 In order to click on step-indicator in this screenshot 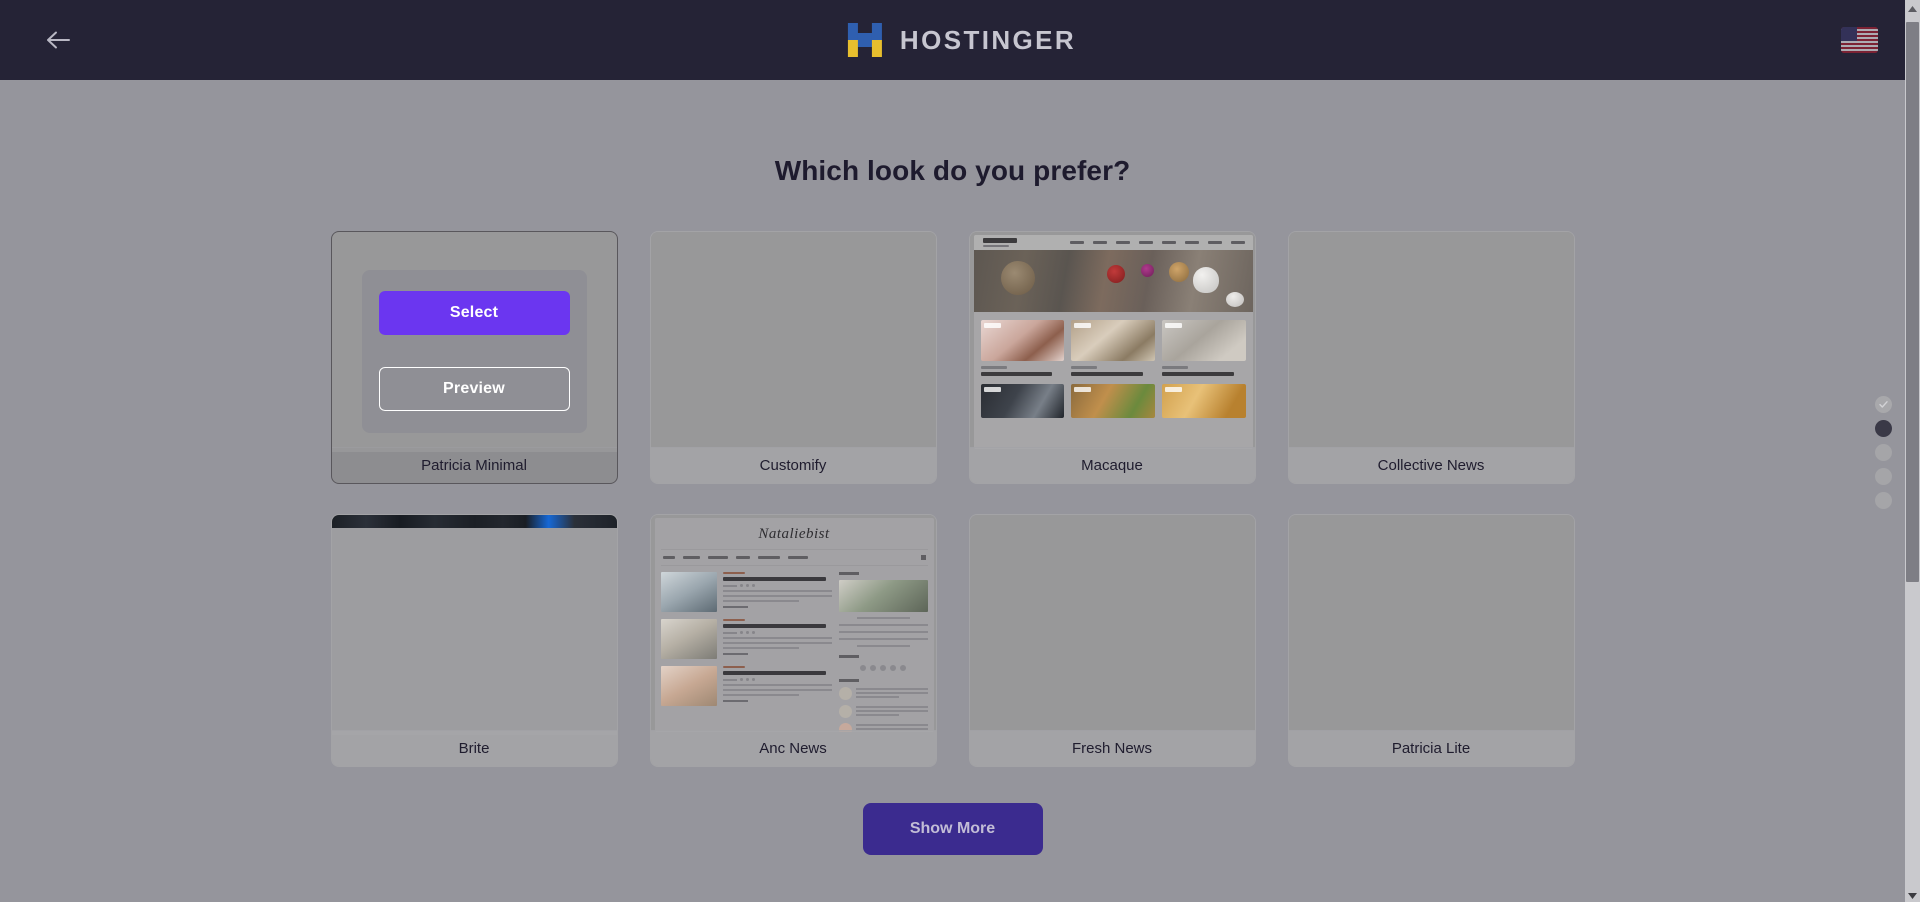, I will do `click(1883, 452)`.